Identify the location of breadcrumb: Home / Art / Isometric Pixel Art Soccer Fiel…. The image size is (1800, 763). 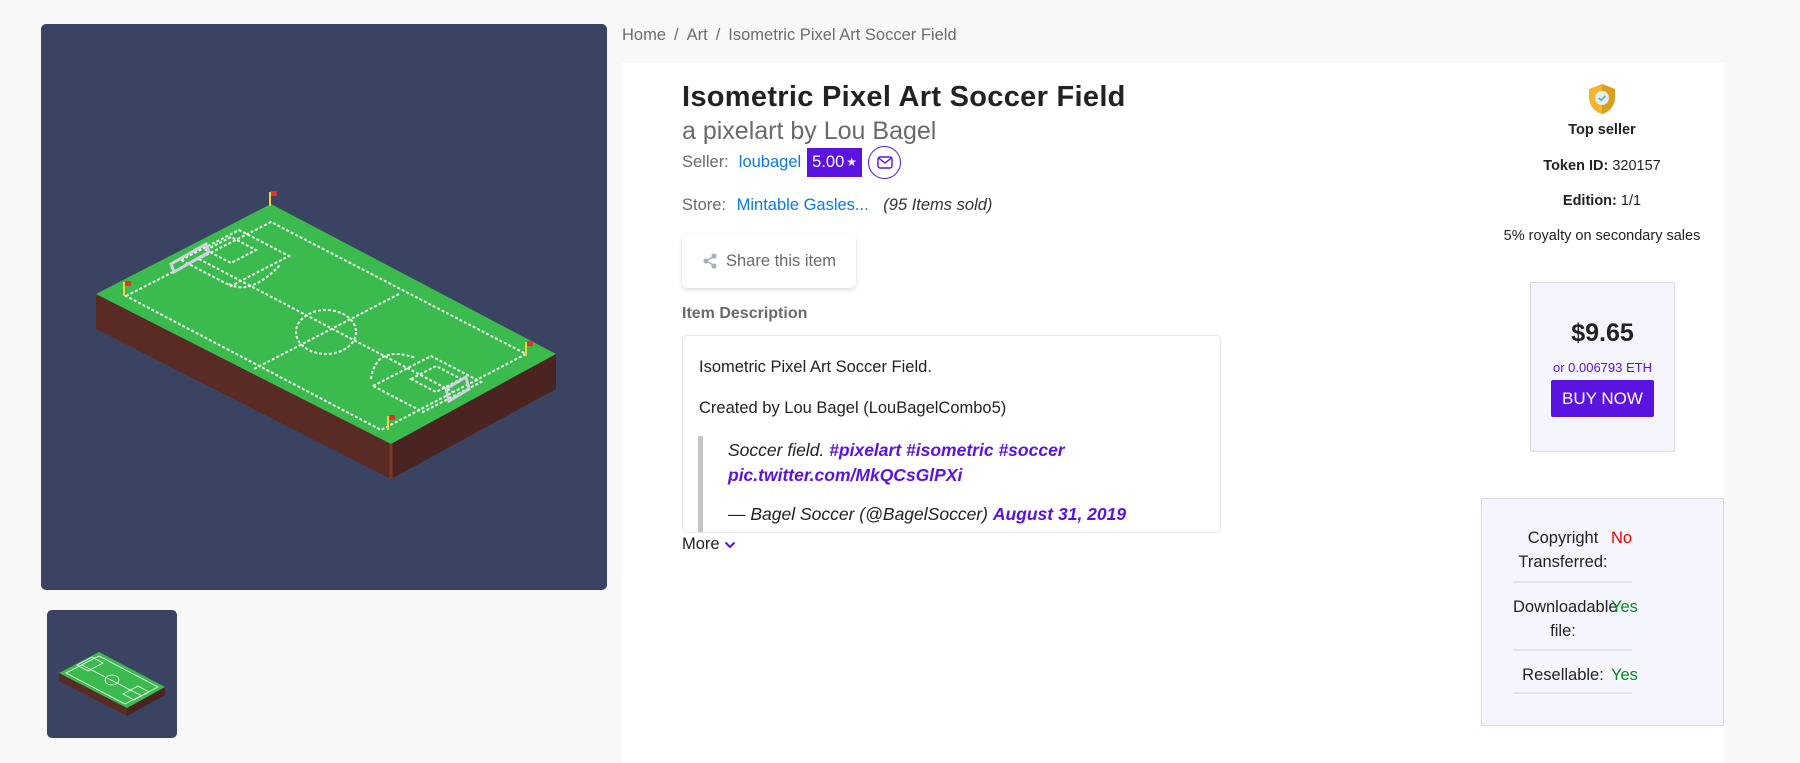
(789, 35).